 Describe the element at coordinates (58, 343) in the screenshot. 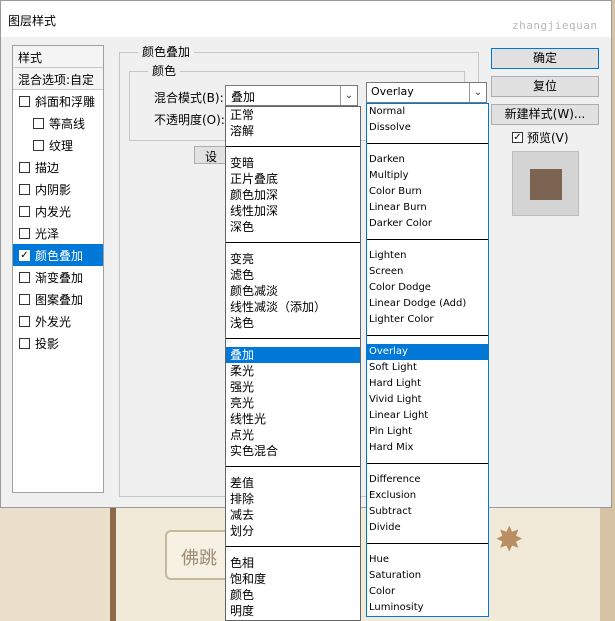

I see `style-item: 投影` at that location.